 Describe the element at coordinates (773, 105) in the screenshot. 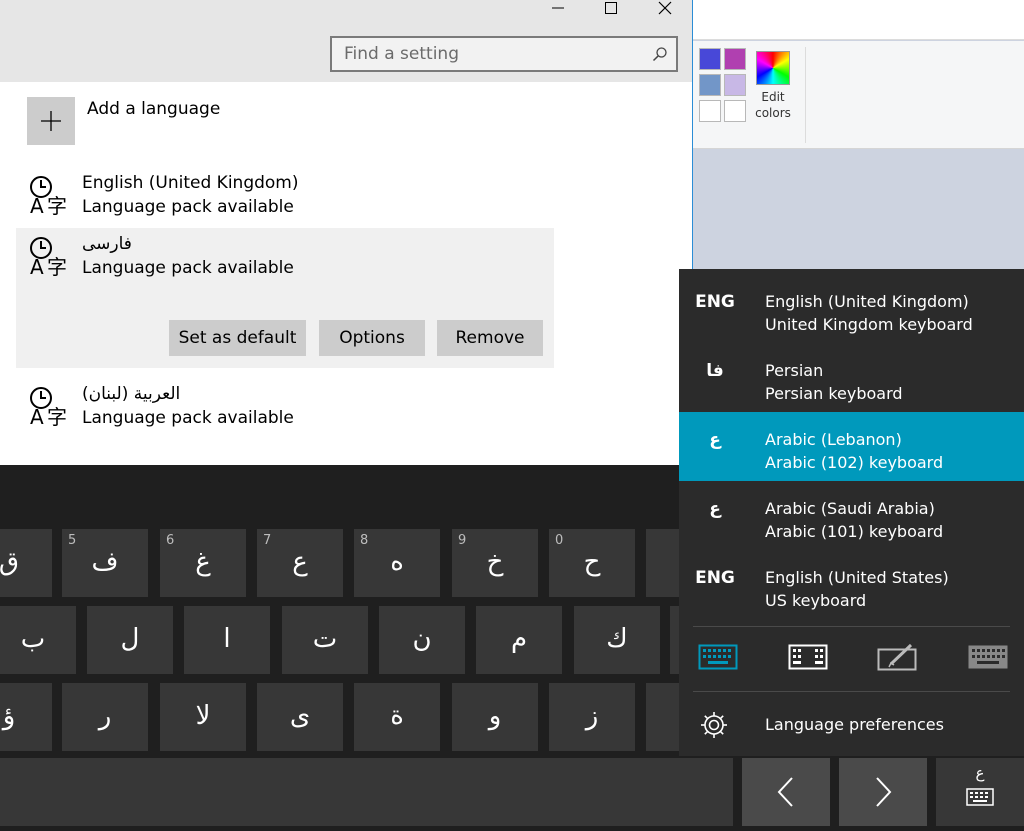

I see `edit-colors-label: Edit colors` at that location.